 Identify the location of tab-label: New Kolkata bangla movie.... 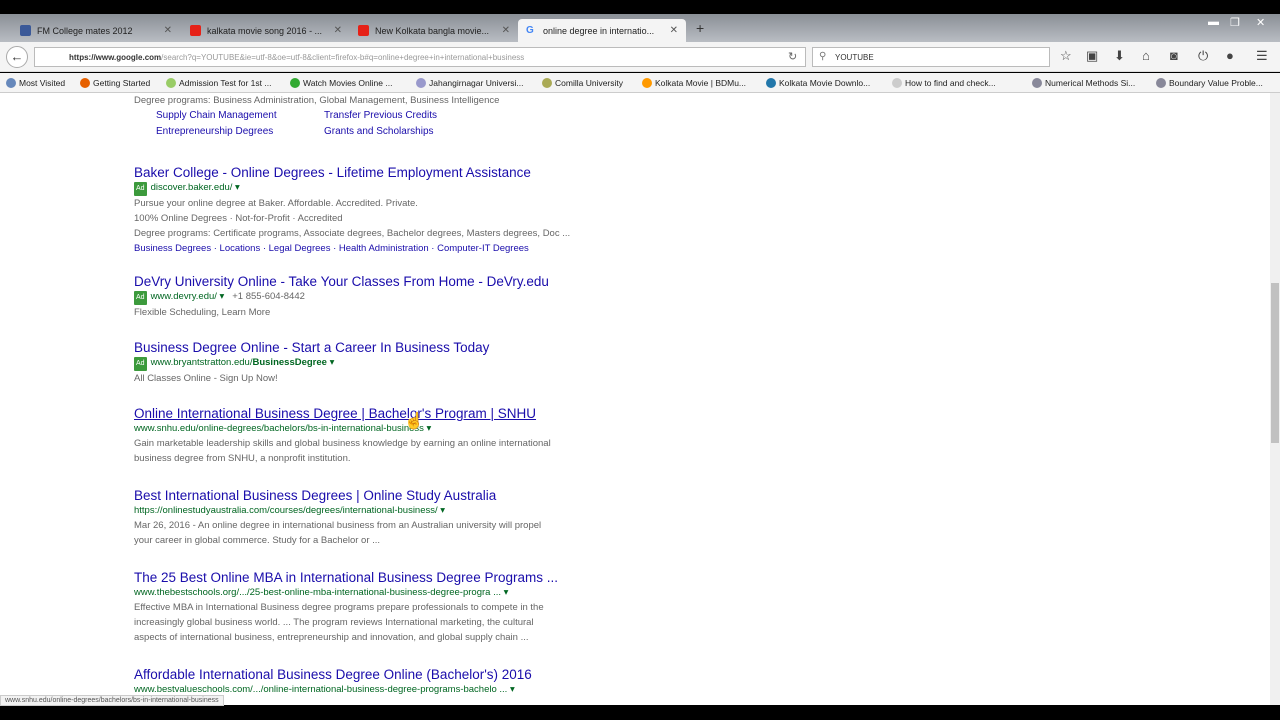
(432, 30).